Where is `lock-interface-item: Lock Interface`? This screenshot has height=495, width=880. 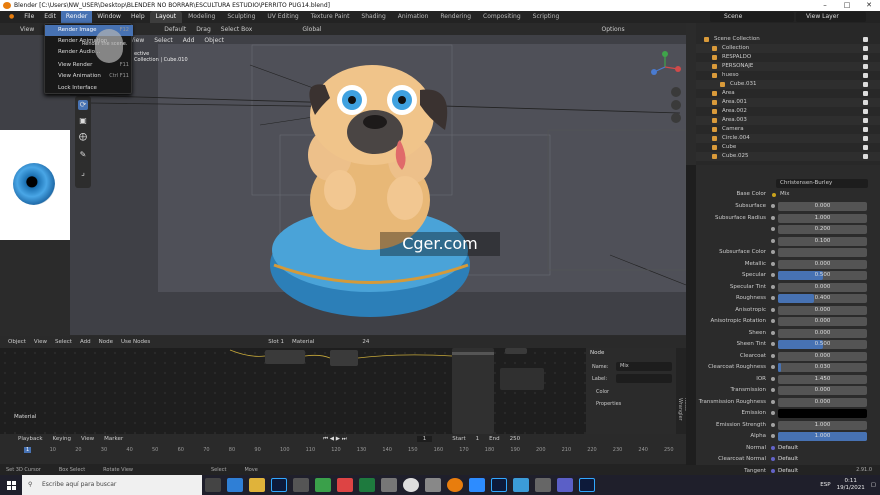
lock-interface-item: Lock Interface is located at coordinates (89, 88).